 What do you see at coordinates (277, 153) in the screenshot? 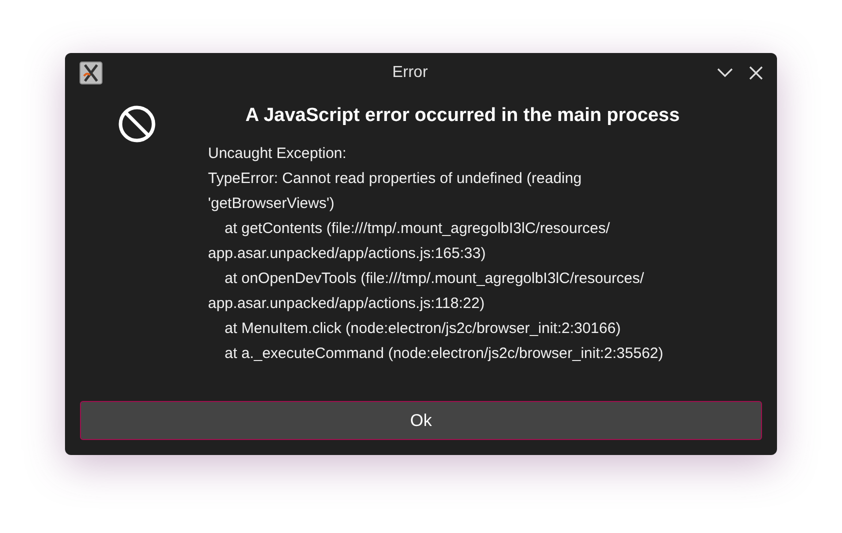
I see `error-message-line: Uncaught Exception:` at bounding box center [277, 153].